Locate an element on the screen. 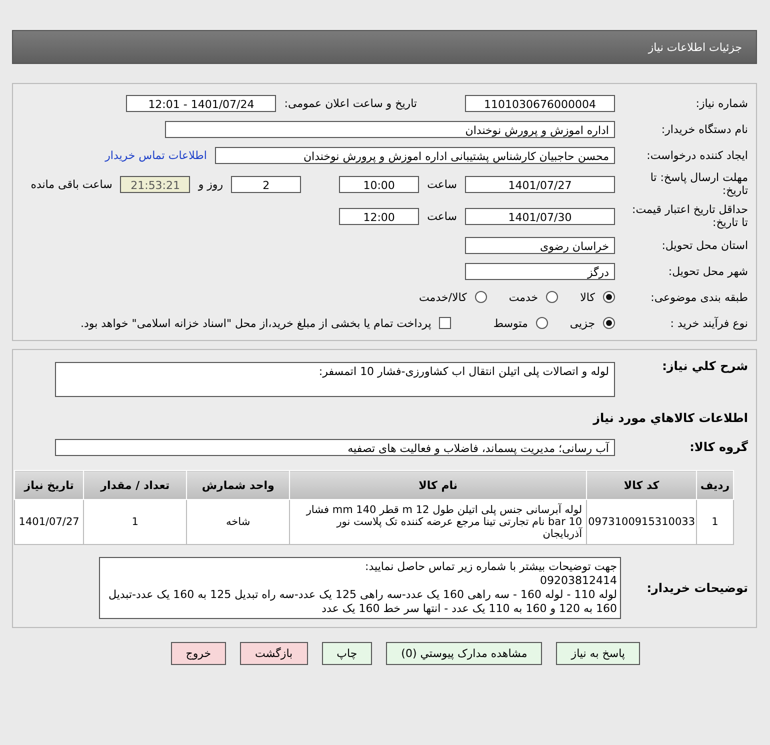 Image resolution: width=770 pixels, height=745 pixels. column-header: تعداد / مقدار is located at coordinates (135, 485).